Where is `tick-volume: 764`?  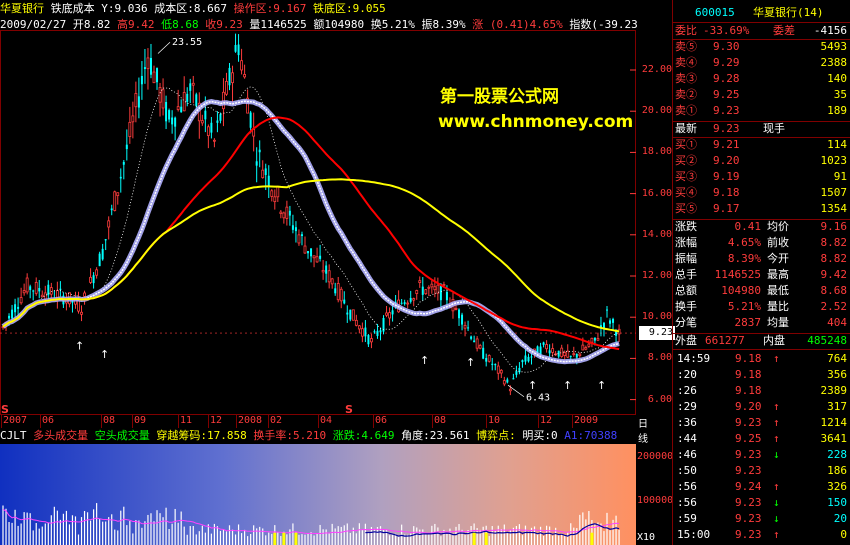
tick-volume: 764 is located at coordinates (837, 358).